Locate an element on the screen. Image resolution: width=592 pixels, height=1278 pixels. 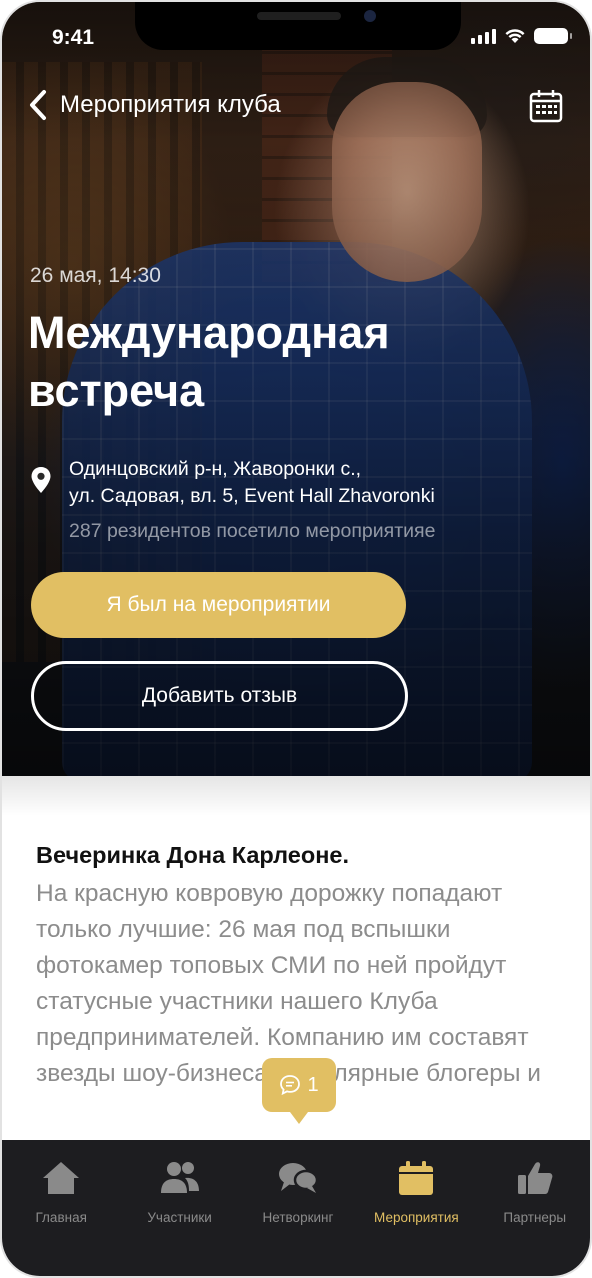
people-icon is located at coordinates (179, 1177).